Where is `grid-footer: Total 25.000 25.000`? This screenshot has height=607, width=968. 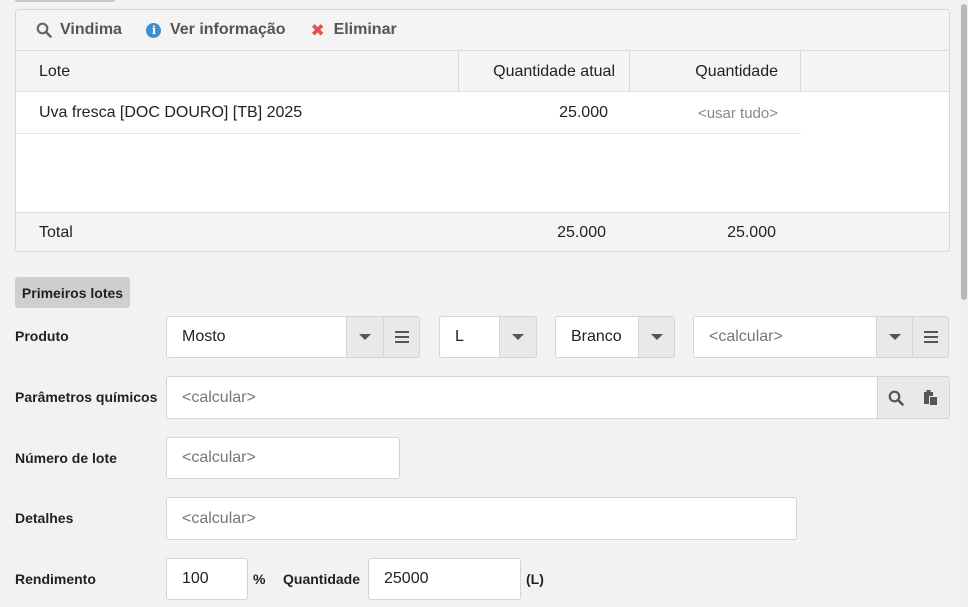
grid-footer: Total 25.000 25.000 is located at coordinates (482, 231).